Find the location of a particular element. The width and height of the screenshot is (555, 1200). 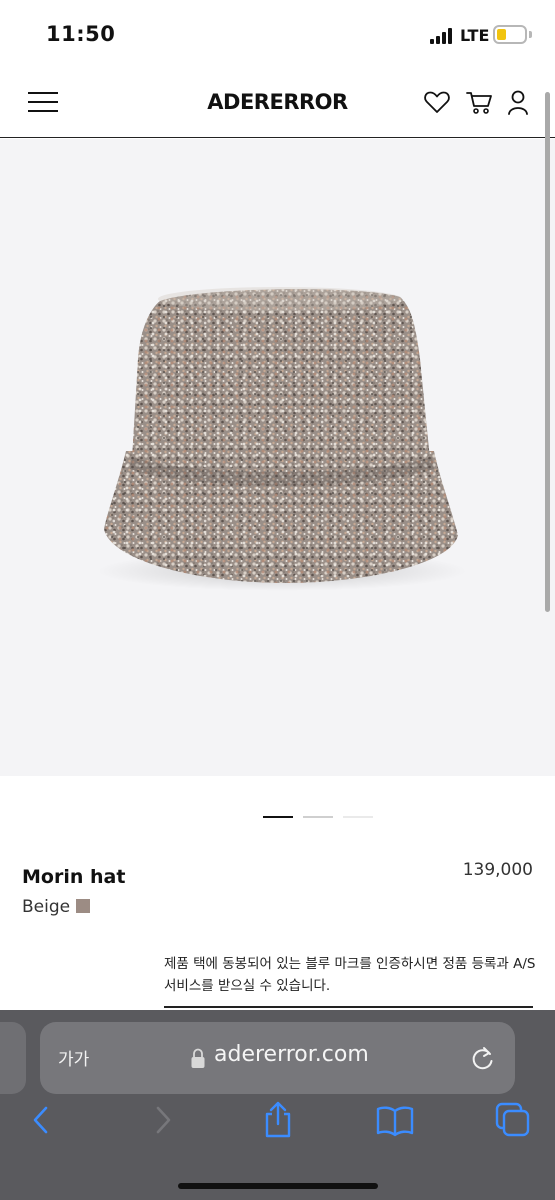

user-icon is located at coordinates (518, 102).